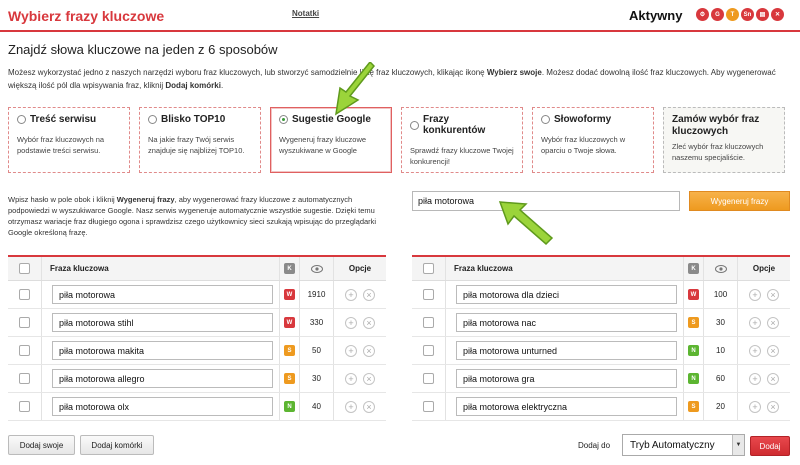 Image resolution: width=800 pixels, height=465 pixels. What do you see at coordinates (738, 445) in the screenshot?
I see `chevron-down-icon: ▼` at bounding box center [738, 445].